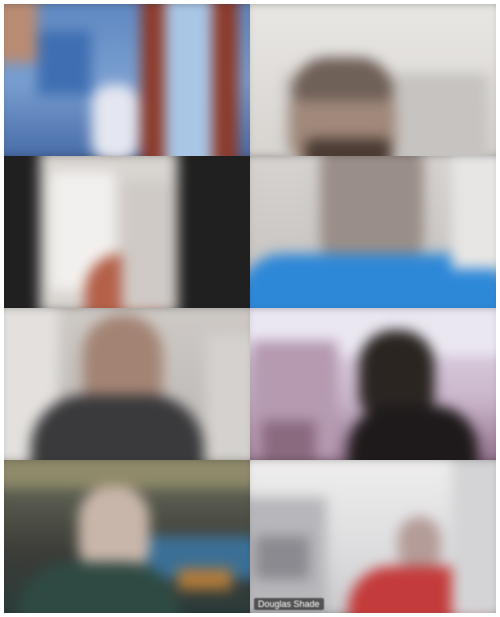 Image resolution: width=500 pixels, height=617 pixels. What do you see at coordinates (289, 604) in the screenshot?
I see `participant-name-label: Douglas Shade` at bounding box center [289, 604].